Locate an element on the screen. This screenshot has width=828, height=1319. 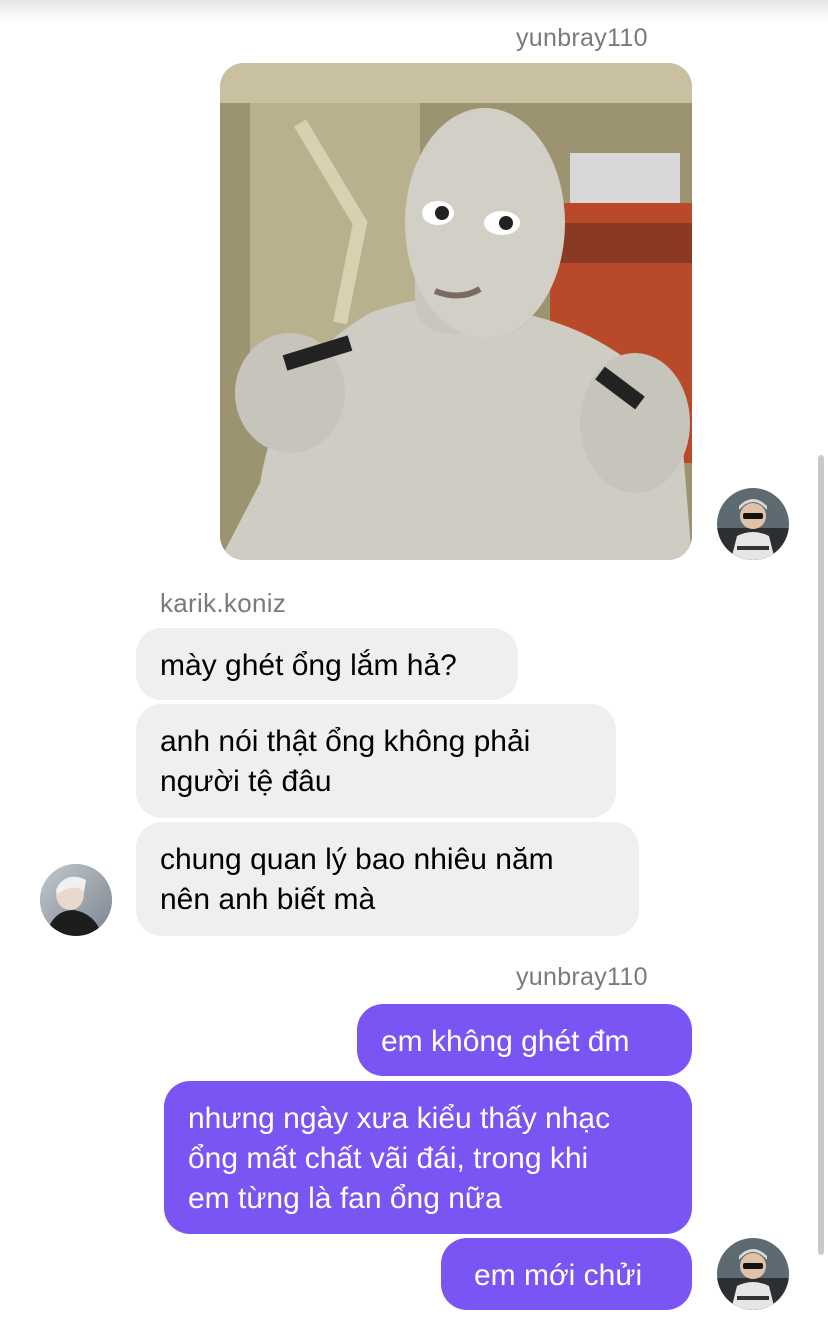
outgoing-message-bubble: em mới chửi is located at coordinates (566, 1274).